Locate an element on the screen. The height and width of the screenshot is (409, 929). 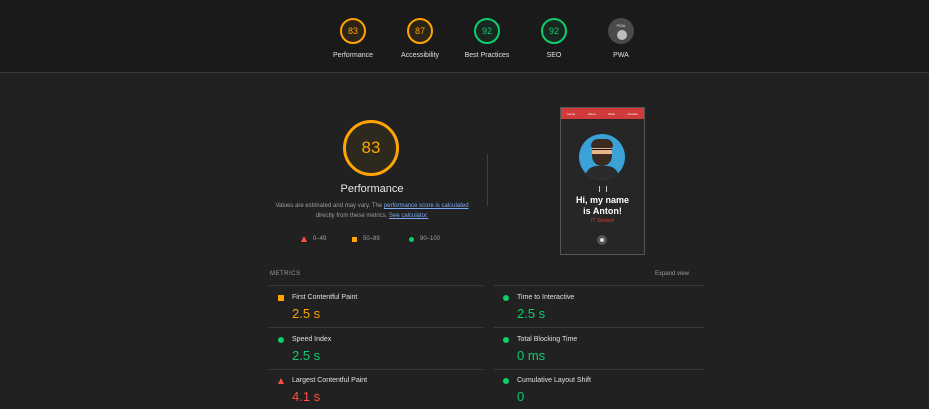
screenshot-subtitle: IT Student is located at coordinates (602, 221).